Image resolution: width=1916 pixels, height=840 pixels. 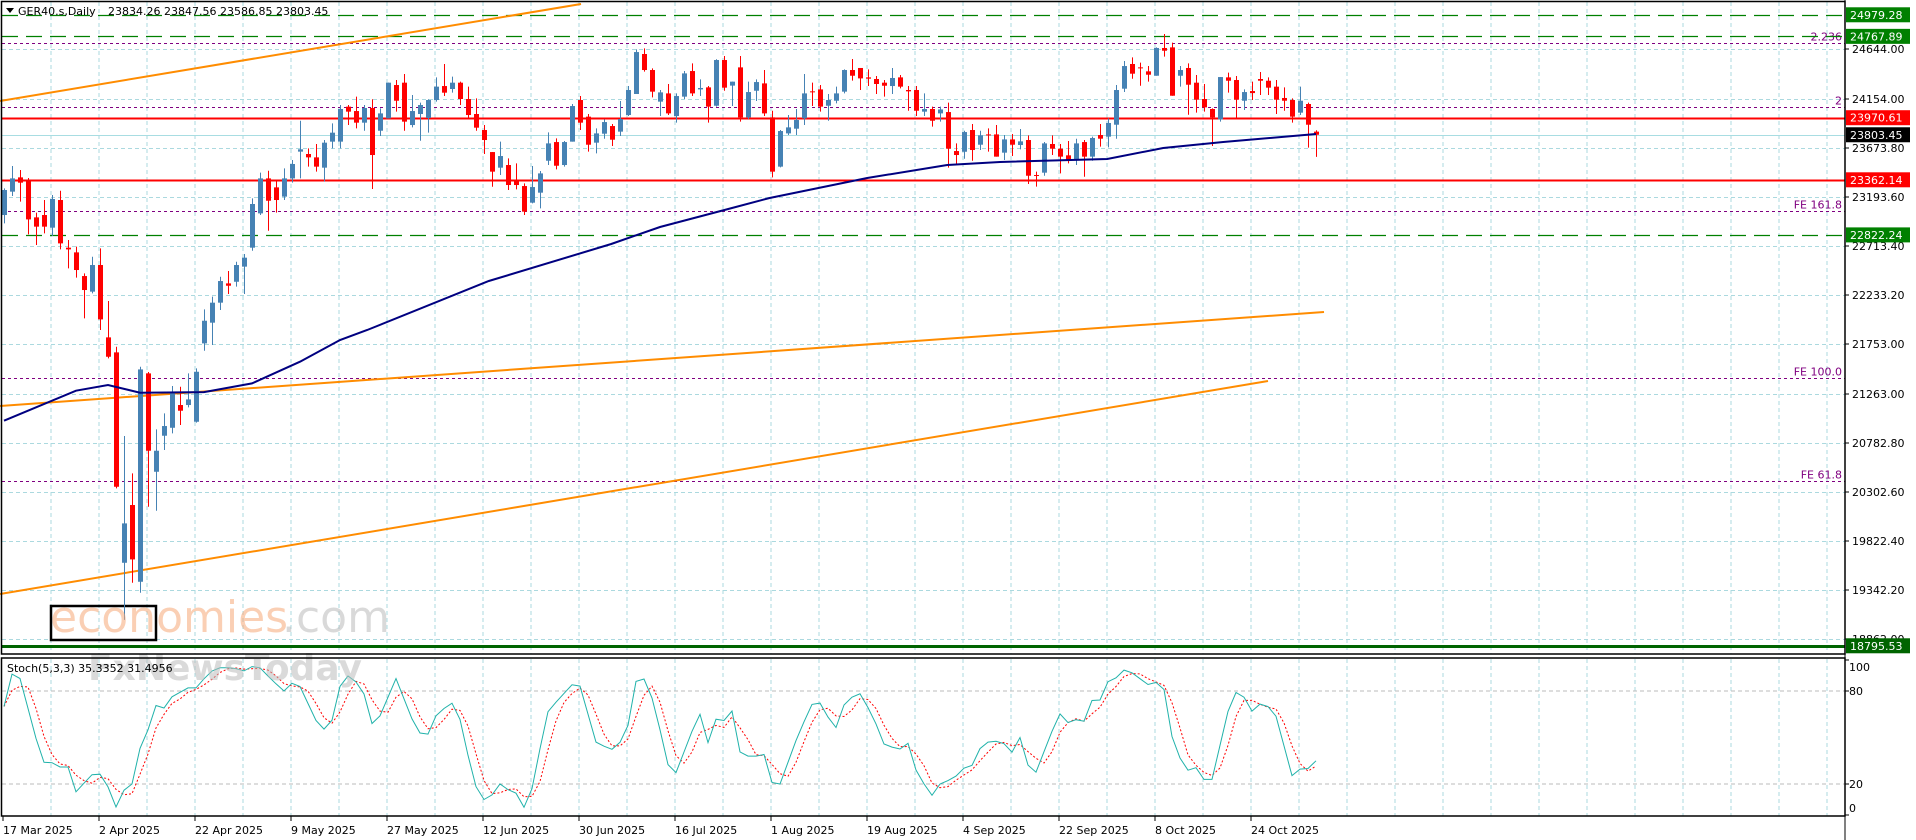 What do you see at coordinates (1818, 205) in the screenshot?
I see `fibonacci-level-label: FE 161.8` at bounding box center [1818, 205].